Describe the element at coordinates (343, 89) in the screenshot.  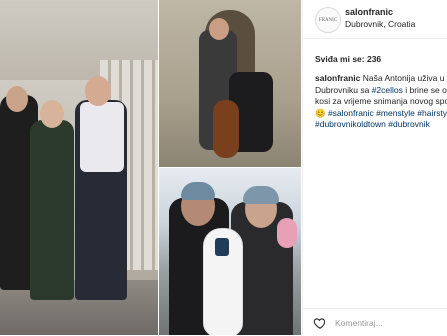
I see `caption-text: Dubrovniku sa` at that location.